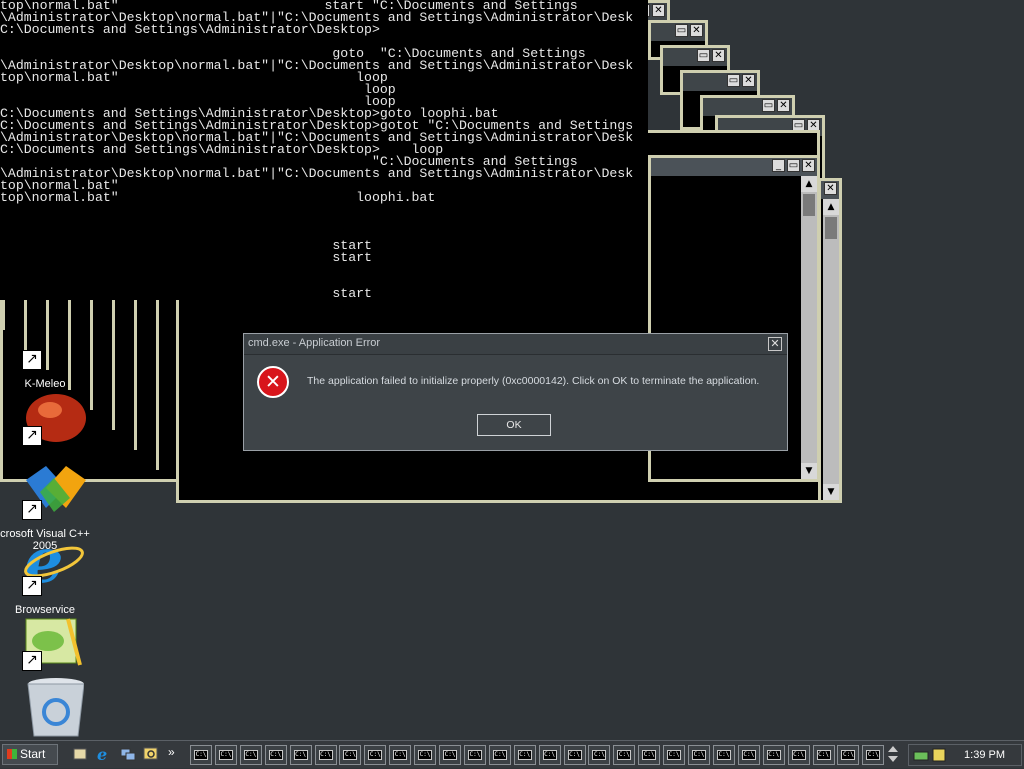  Describe the element at coordinates (54, 648) in the screenshot. I see `notepad-frog-icon` at that location.